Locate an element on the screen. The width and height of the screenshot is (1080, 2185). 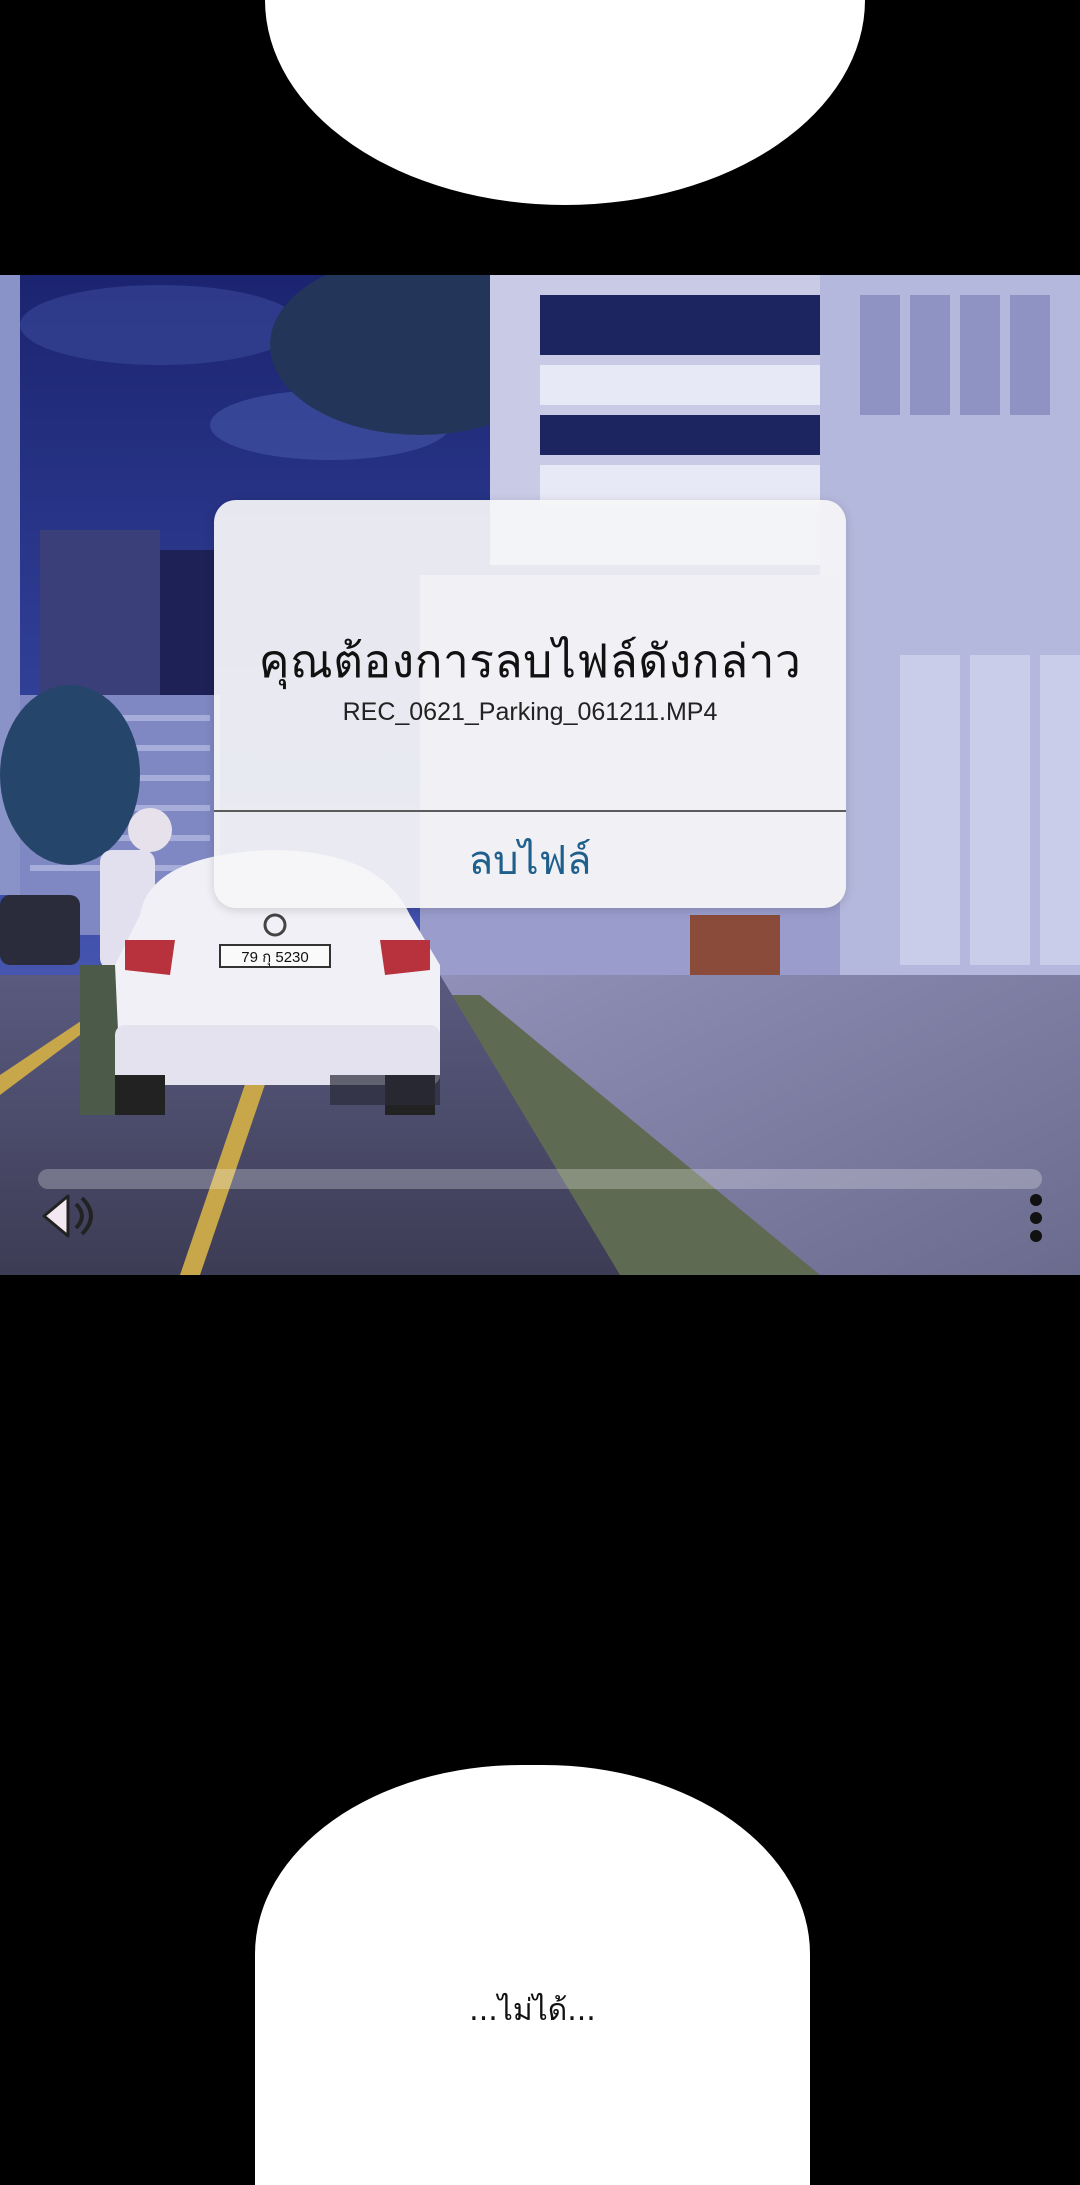
dialog-filename: REC_0621_Parking_061211.MP4 is located at coordinates (530, 712).